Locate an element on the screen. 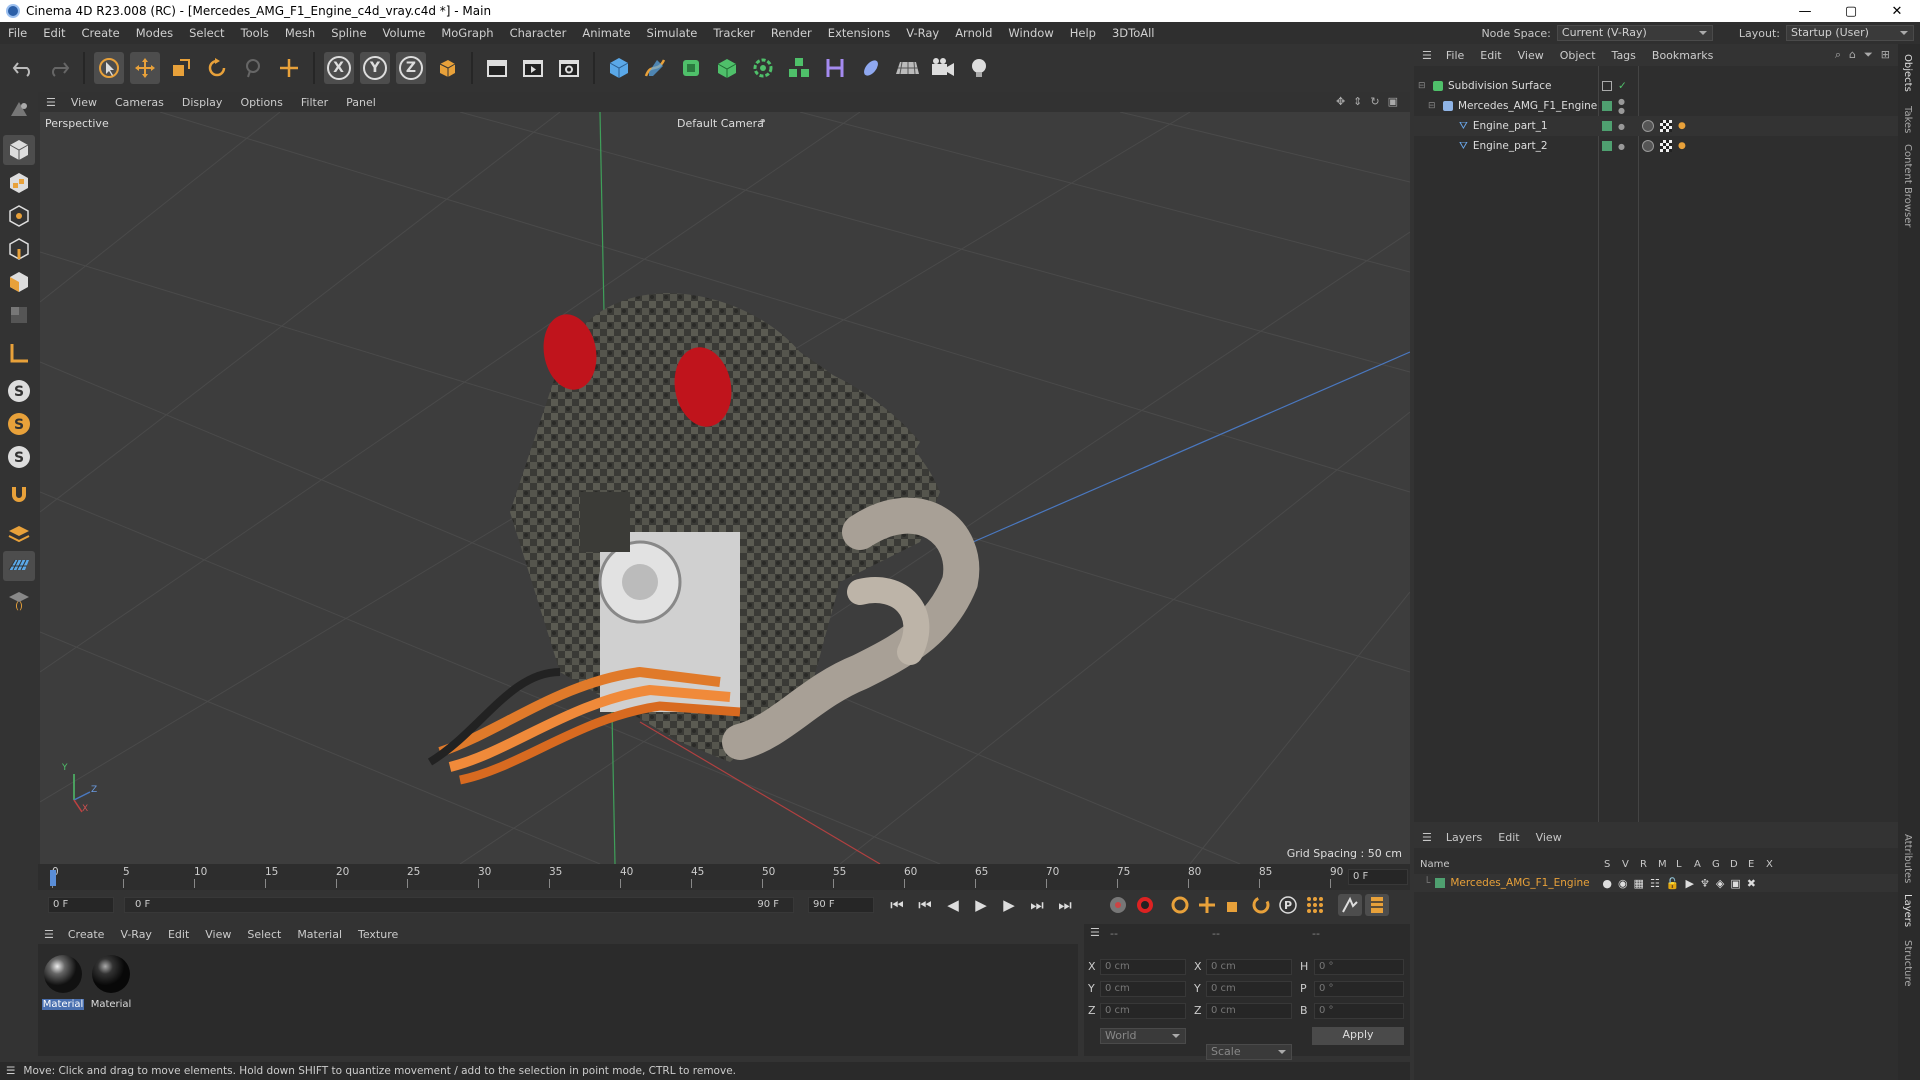 Image resolution: width=1920 pixels, height=1080 pixels. object-row: ⛛ Engine_part_2 ● ● is located at coordinates (1656, 146).